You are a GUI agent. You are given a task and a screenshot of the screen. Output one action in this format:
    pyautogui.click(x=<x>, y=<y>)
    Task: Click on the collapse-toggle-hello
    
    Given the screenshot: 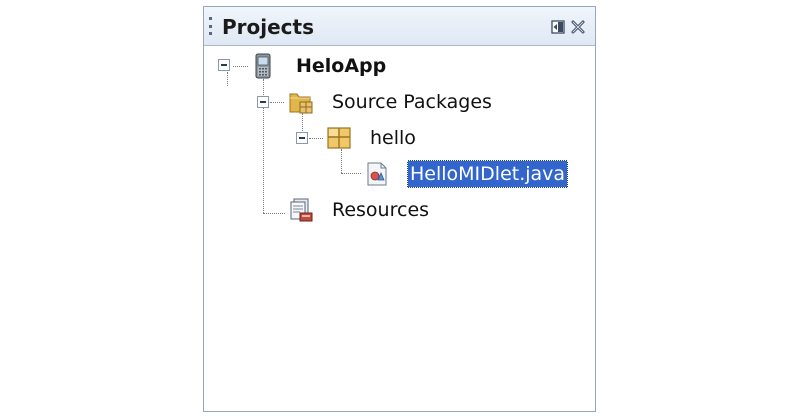 What is the action you would take?
    pyautogui.click(x=302, y=138)
    